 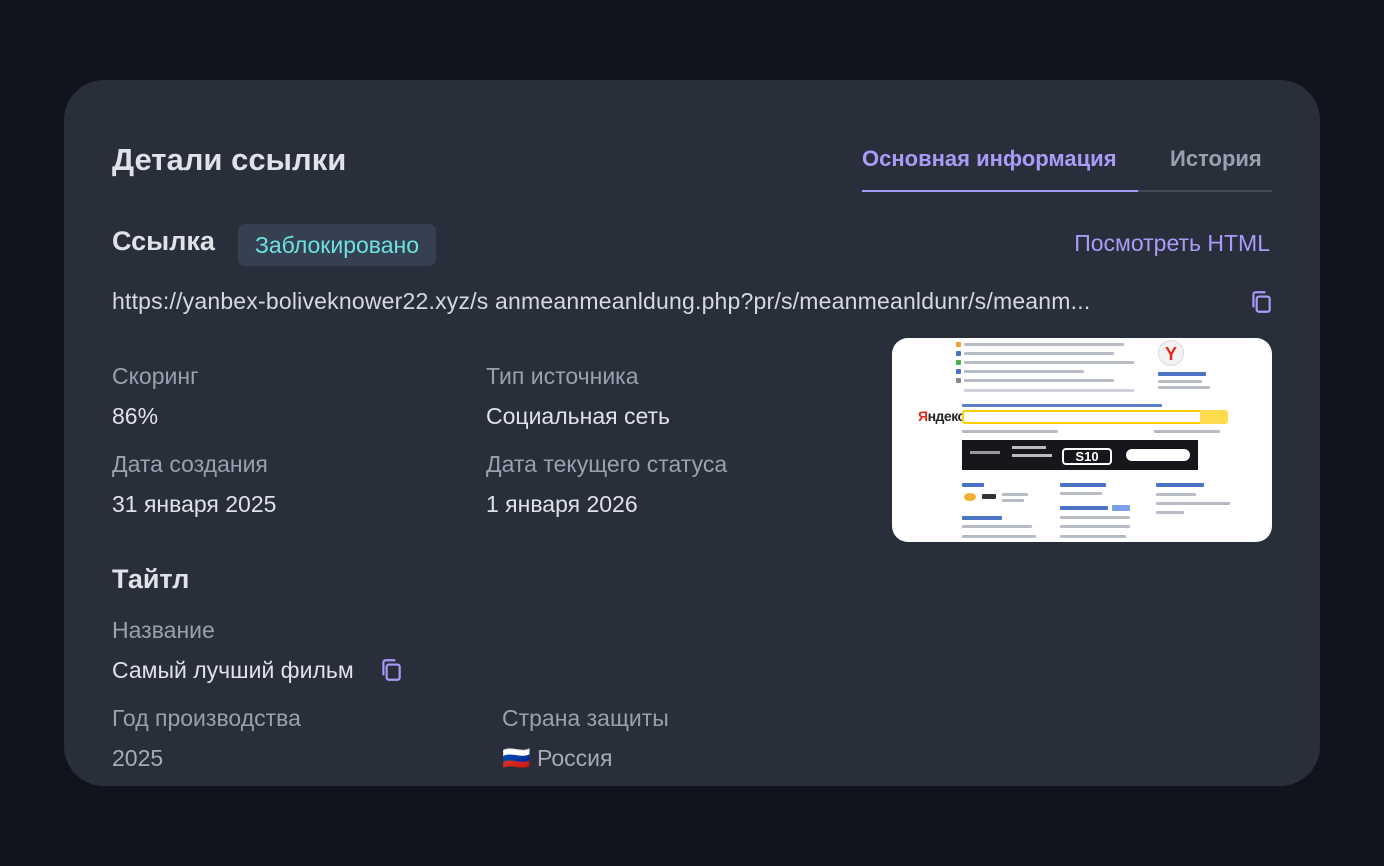 I want to click on source-type-value: Социальная сеть, so click(x=578, y=416).